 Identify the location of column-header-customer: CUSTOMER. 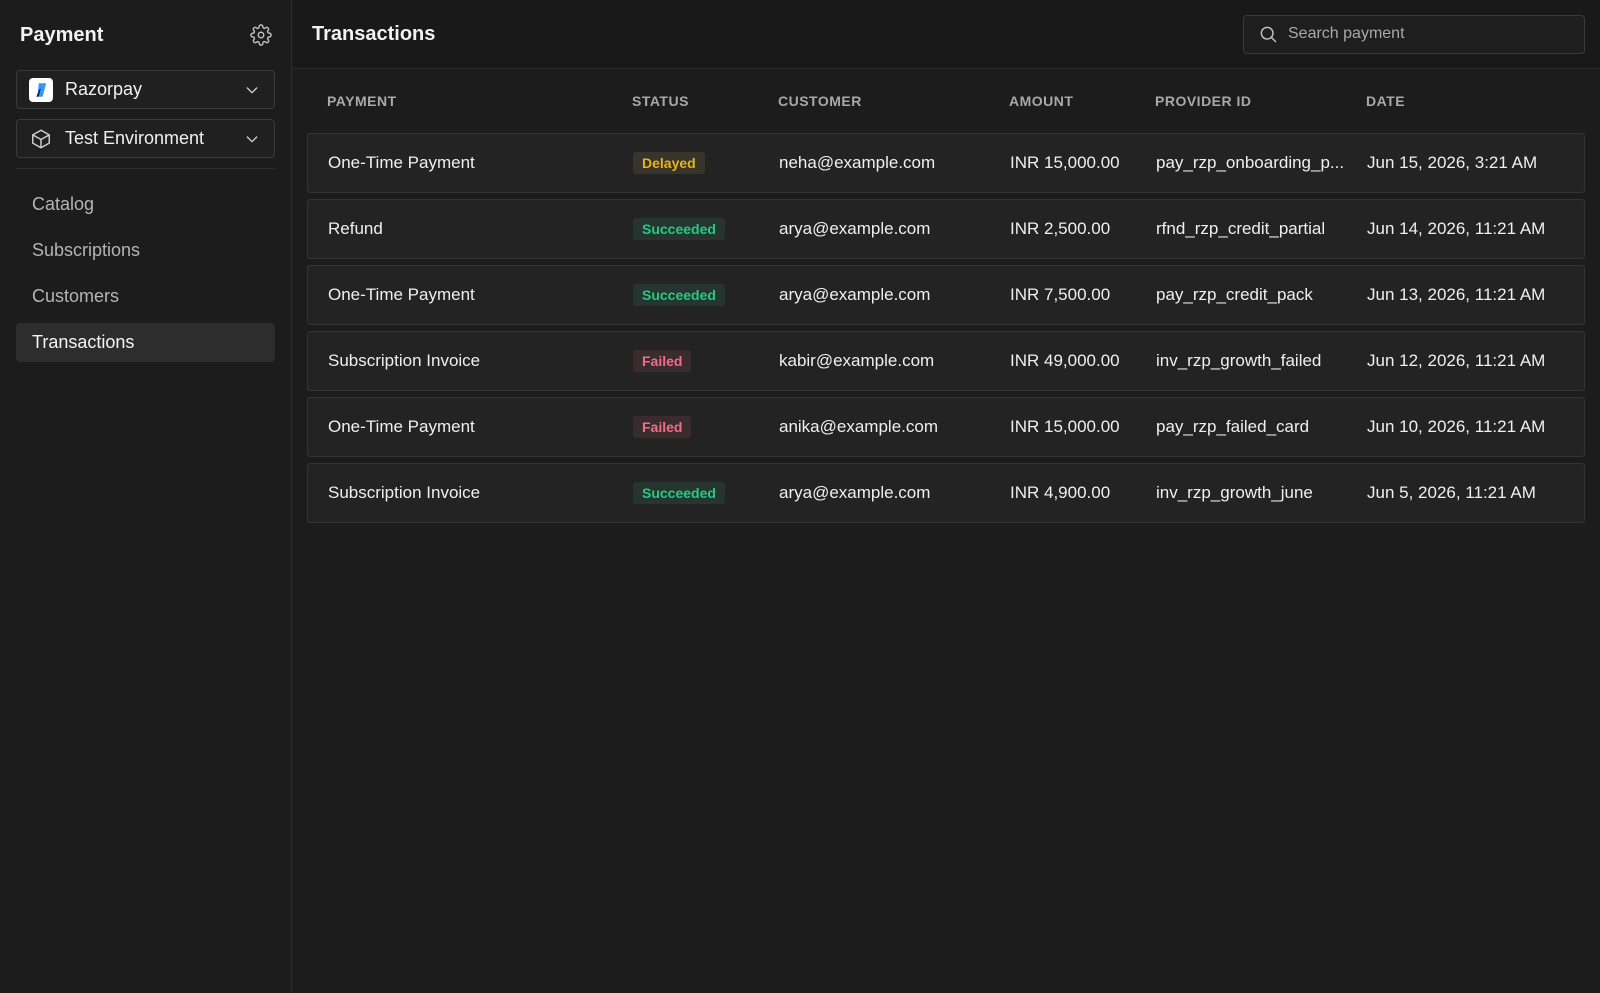
(820, 101).